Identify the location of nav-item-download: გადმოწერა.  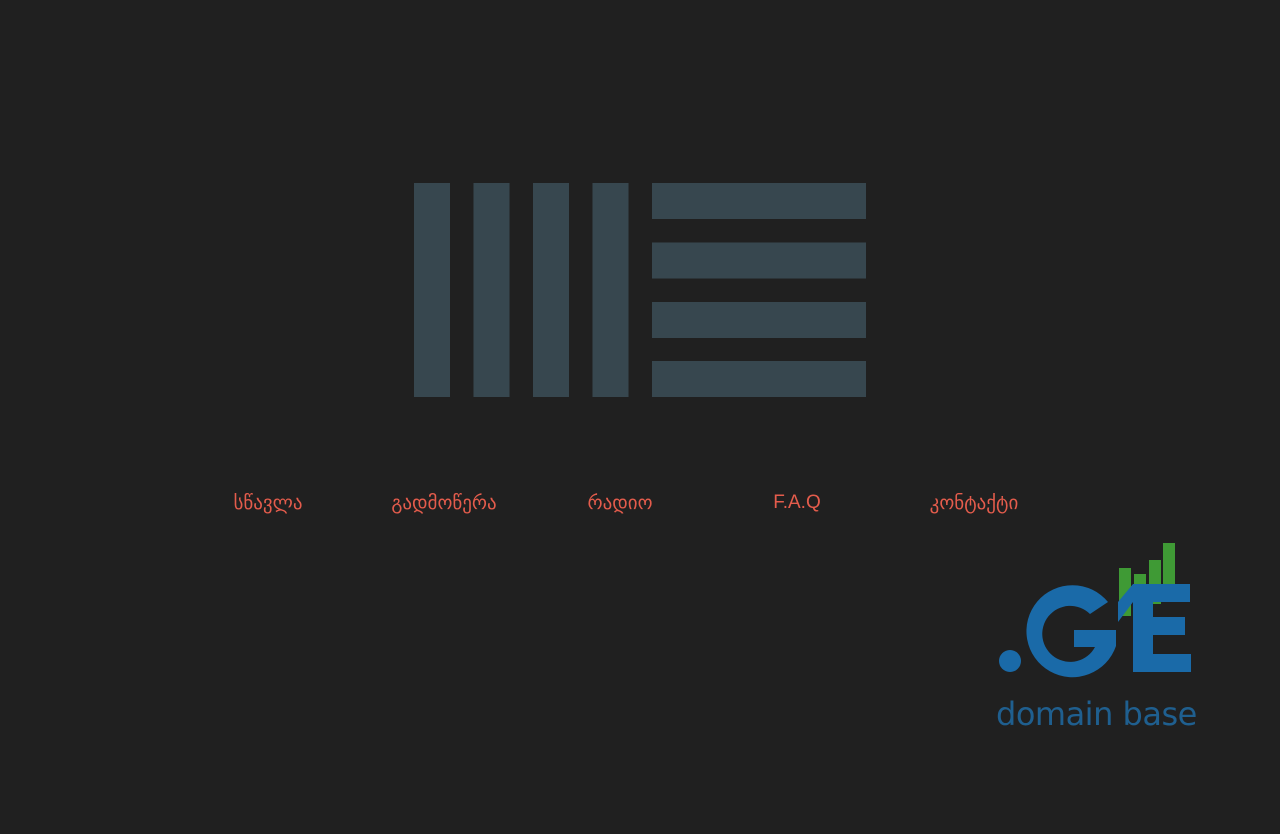
(444, 503).